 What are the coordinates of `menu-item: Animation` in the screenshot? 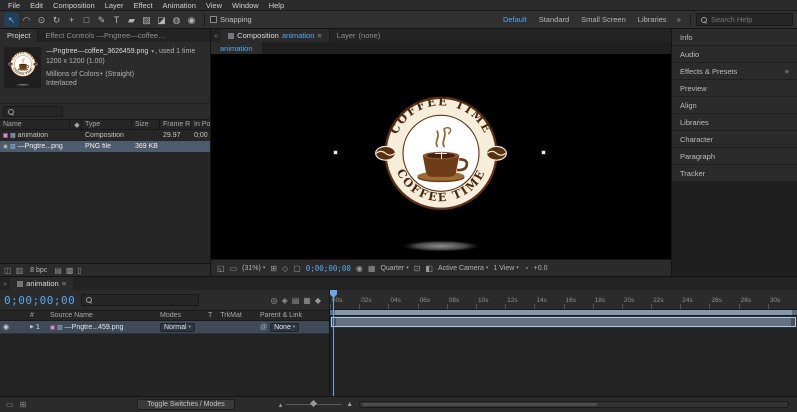 It's located at (179, 5).